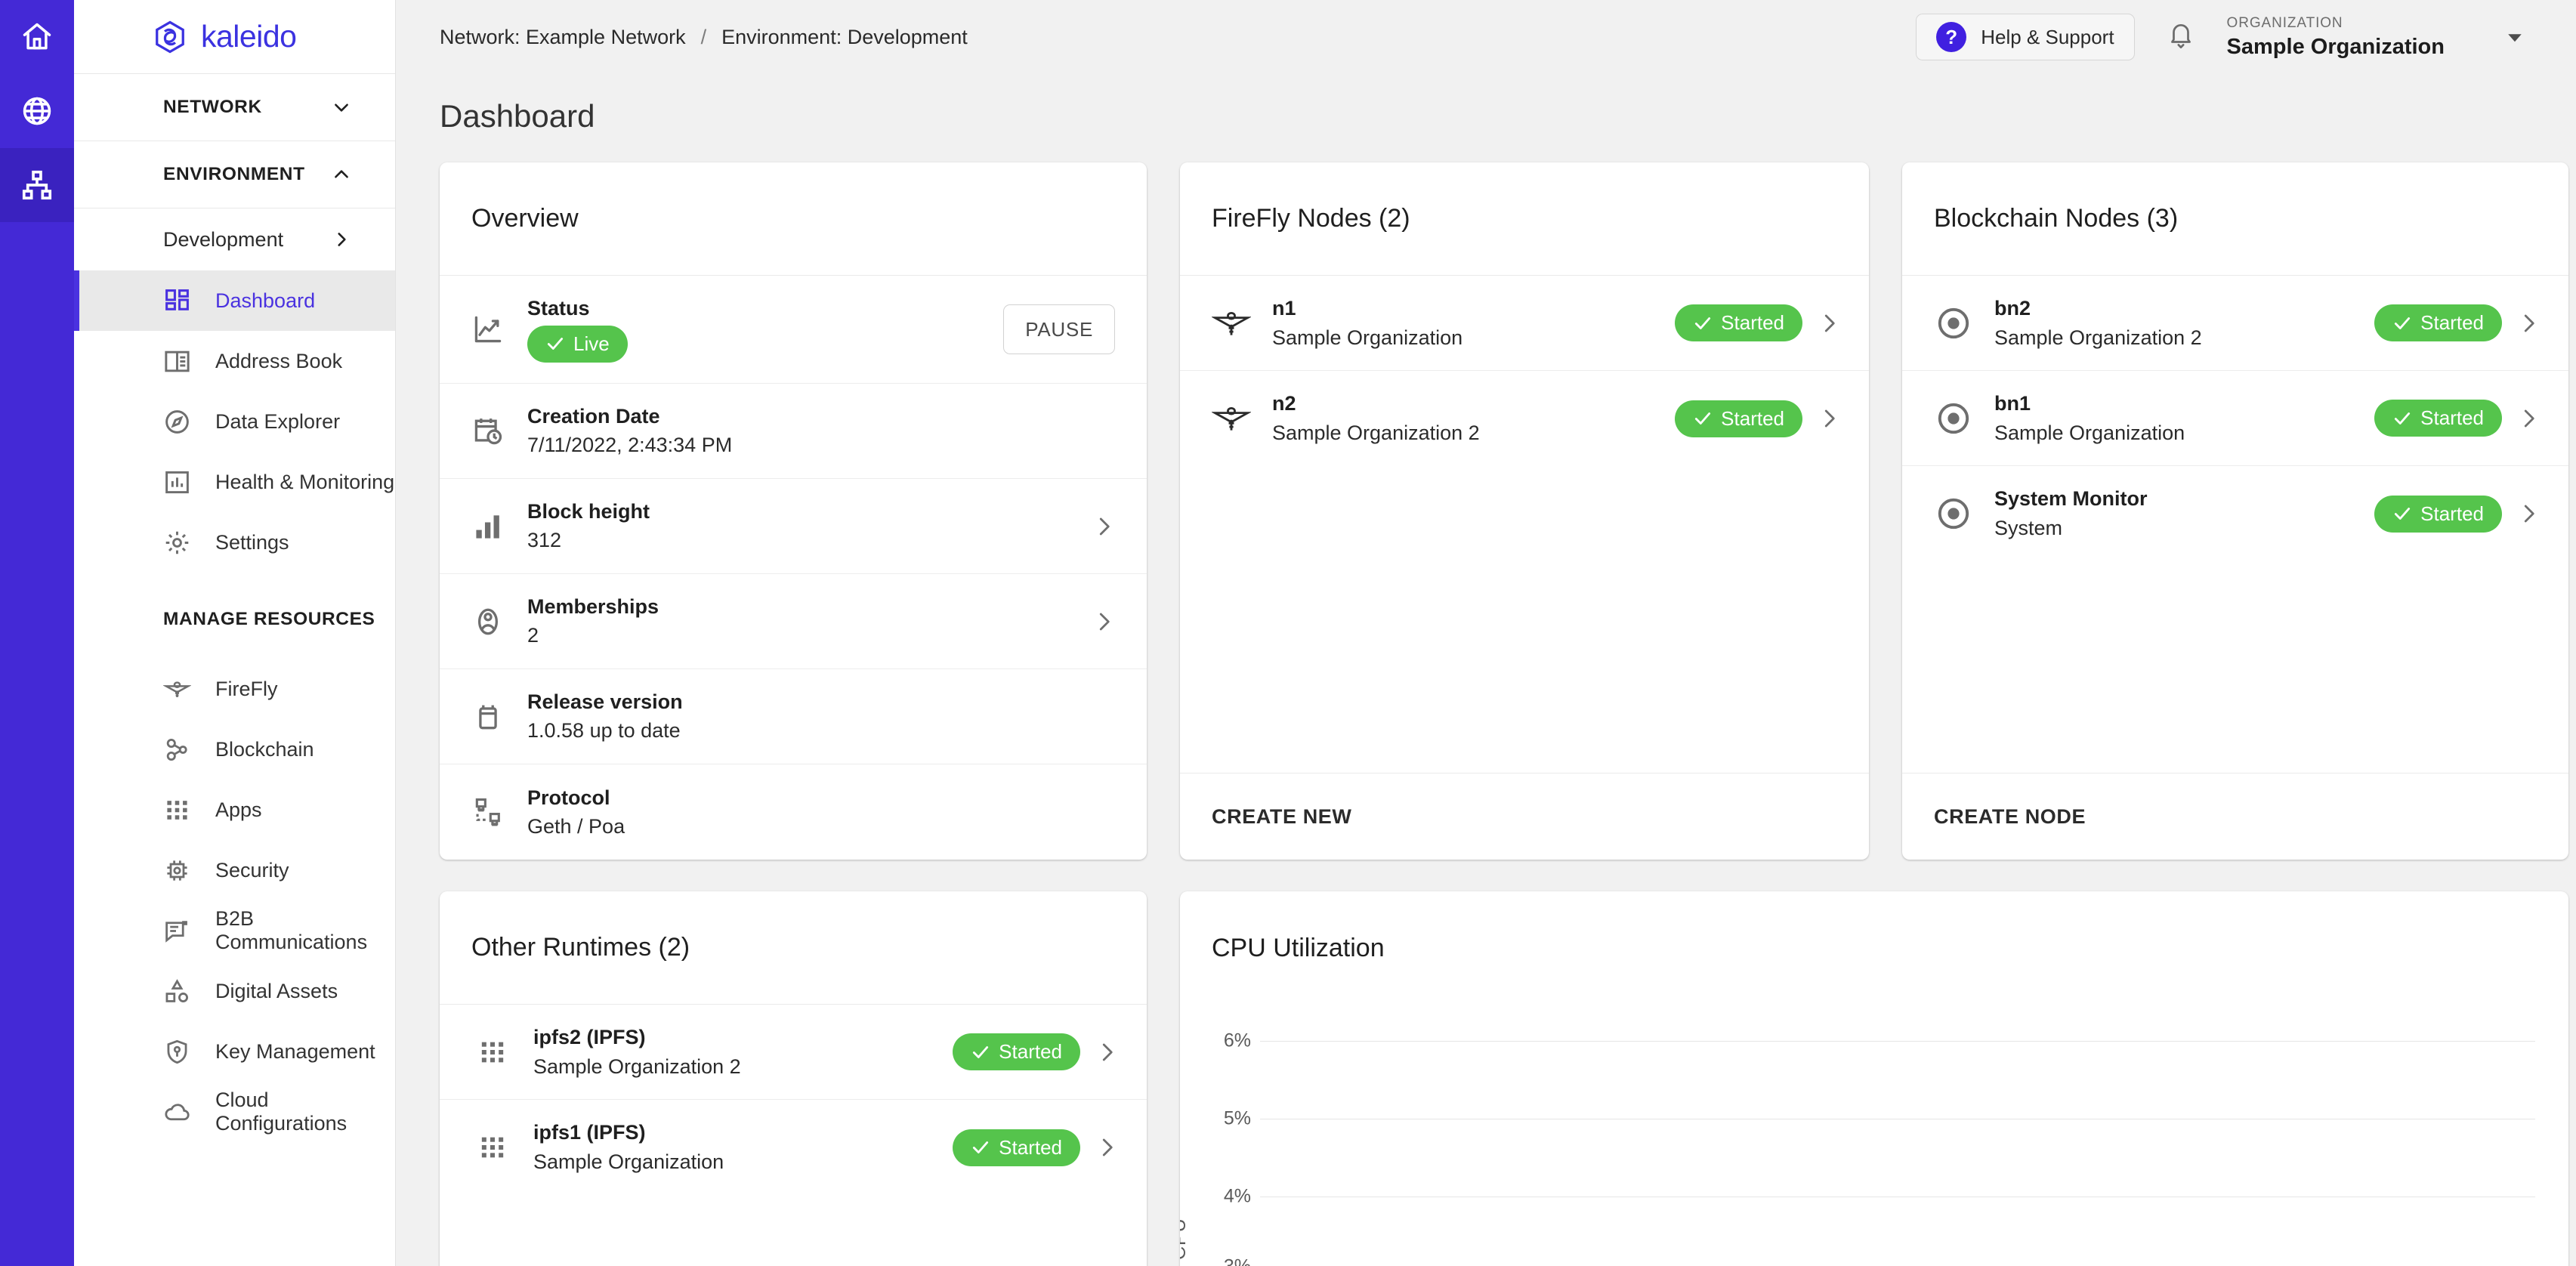  What do you see at coordinates (234, 174) in the screenshot?
I see `sidebar-section-environment: ENVIRONMENT` at bounding box center [234, 174].